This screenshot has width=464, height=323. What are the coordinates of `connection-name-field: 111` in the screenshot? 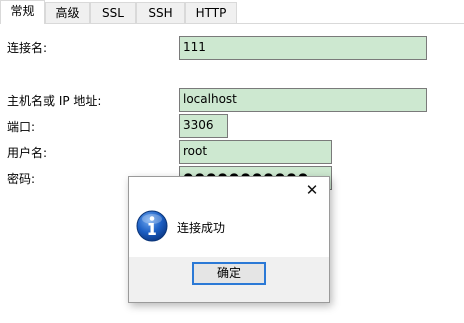 It's located at (303, 48).